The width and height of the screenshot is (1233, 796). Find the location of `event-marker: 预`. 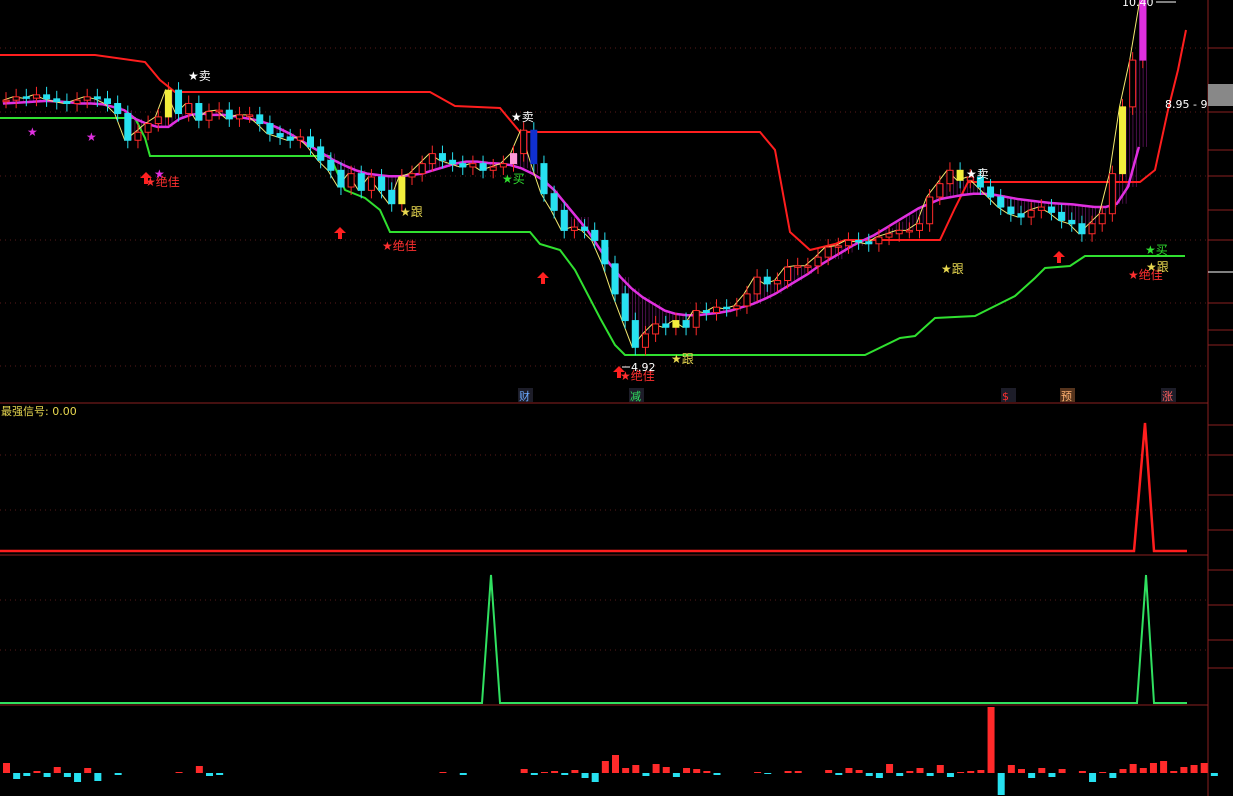

event-marker: 预 is located at coordinates (1066, 396).